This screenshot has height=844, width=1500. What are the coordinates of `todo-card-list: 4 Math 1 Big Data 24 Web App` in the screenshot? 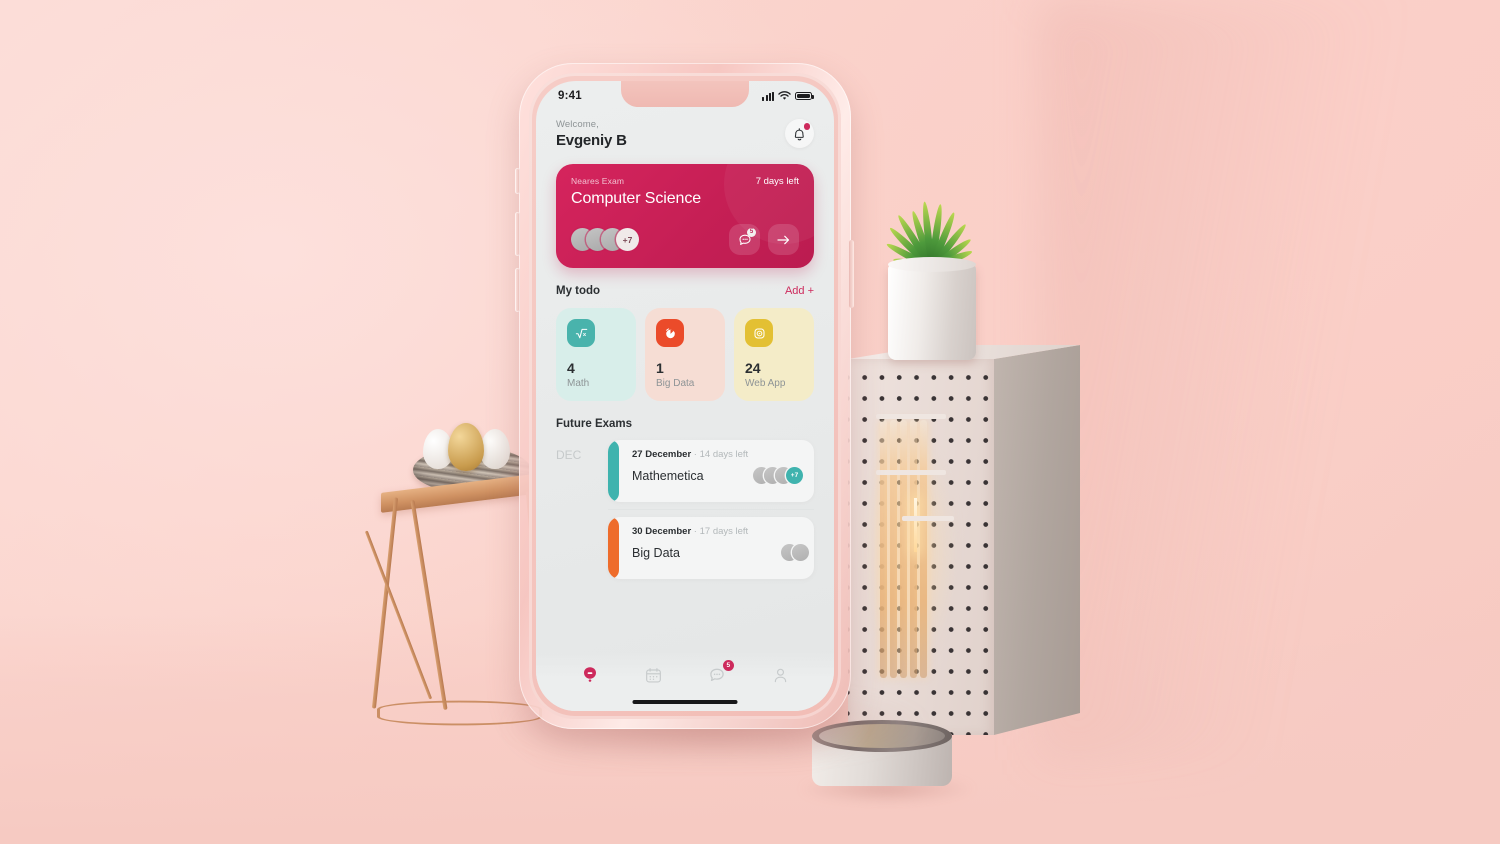 It's located at (685, 354).